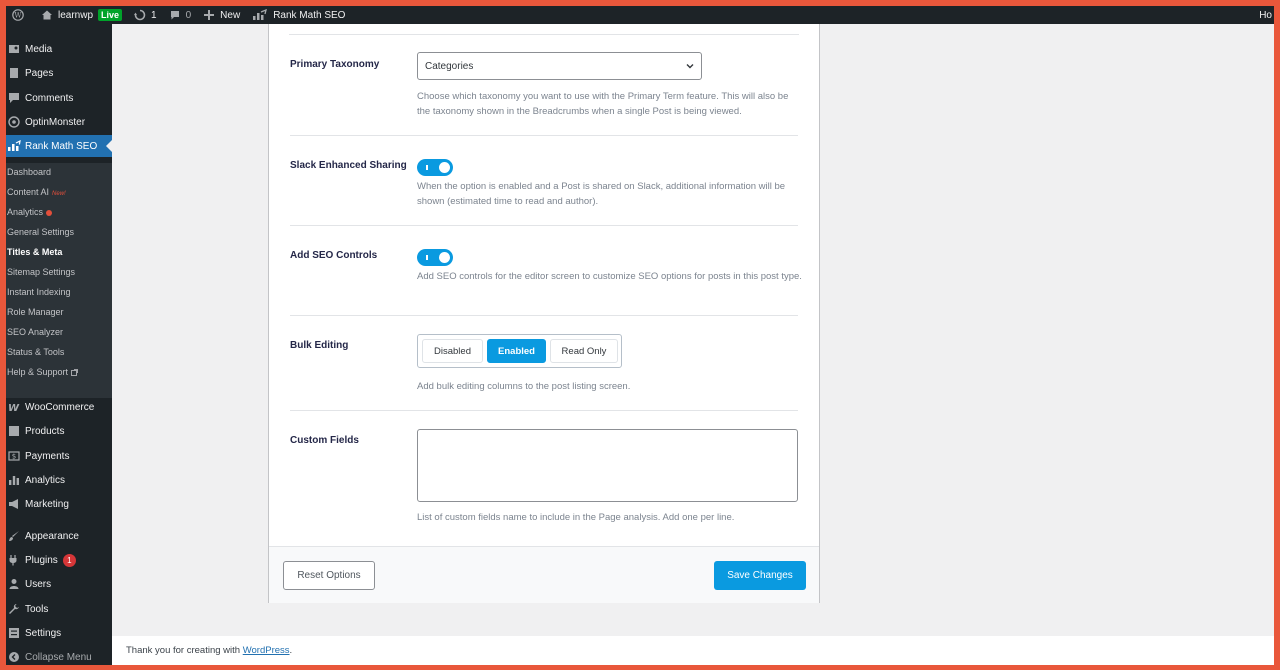 The image size is (1280, 670). Describe the element at coordinates (516, 351) in the screenshot. I see `bulk-editing-enabled-button: Enabled` at that location.